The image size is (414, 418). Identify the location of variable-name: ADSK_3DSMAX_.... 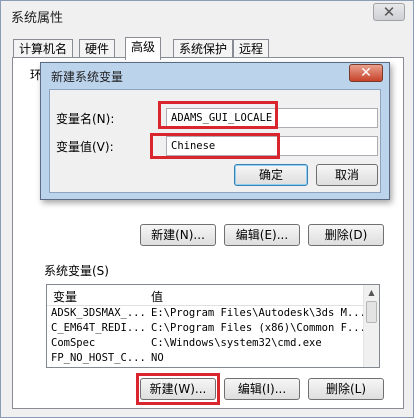
(98, 313).